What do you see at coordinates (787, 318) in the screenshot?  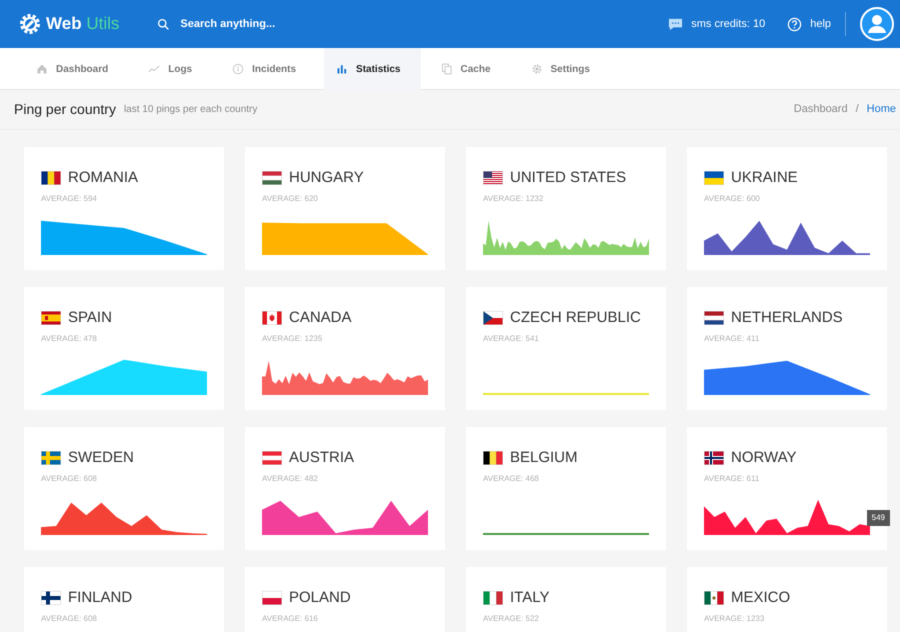 I see `country-name: NETHERLANDS` at bounding box center [787, 318].